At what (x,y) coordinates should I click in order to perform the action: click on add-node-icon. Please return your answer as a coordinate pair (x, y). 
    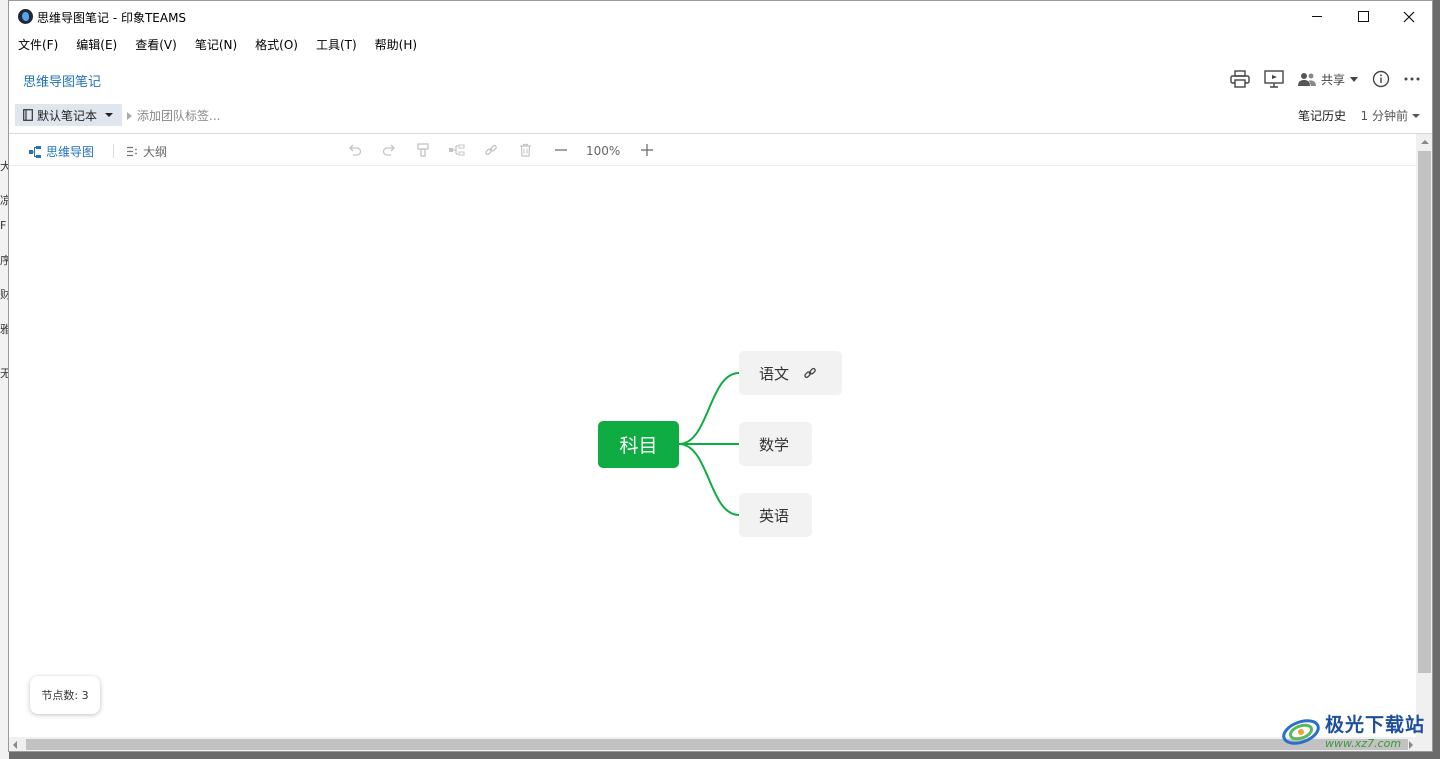
    Looking at the image, I should click on (457, 150).